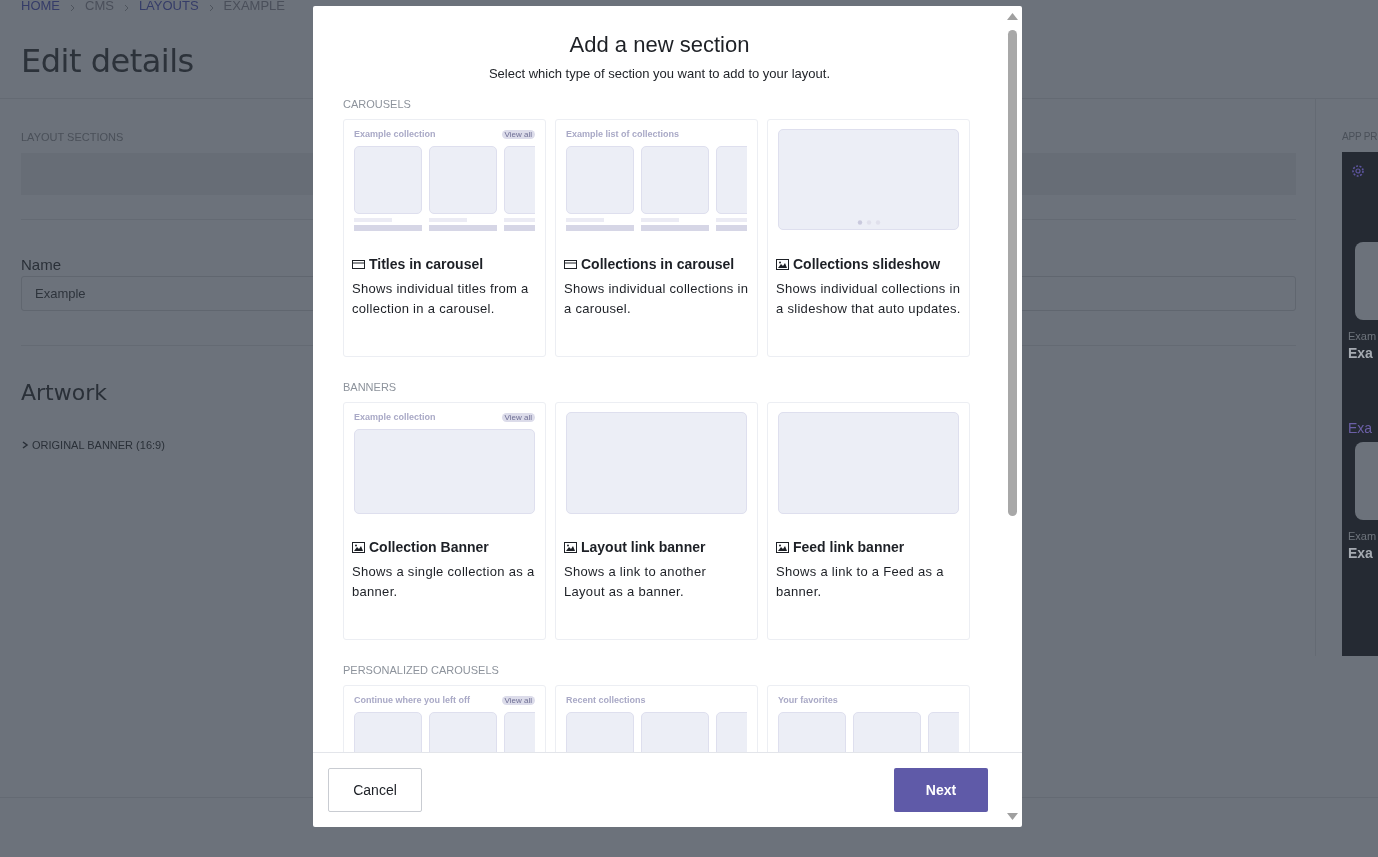 The width and height of the screenshot is (1378, 857). What do you see at coordinates (426, 264) in the screenshot?
I see `card-title: Titles in carousel` at bounding box center [426, 264].